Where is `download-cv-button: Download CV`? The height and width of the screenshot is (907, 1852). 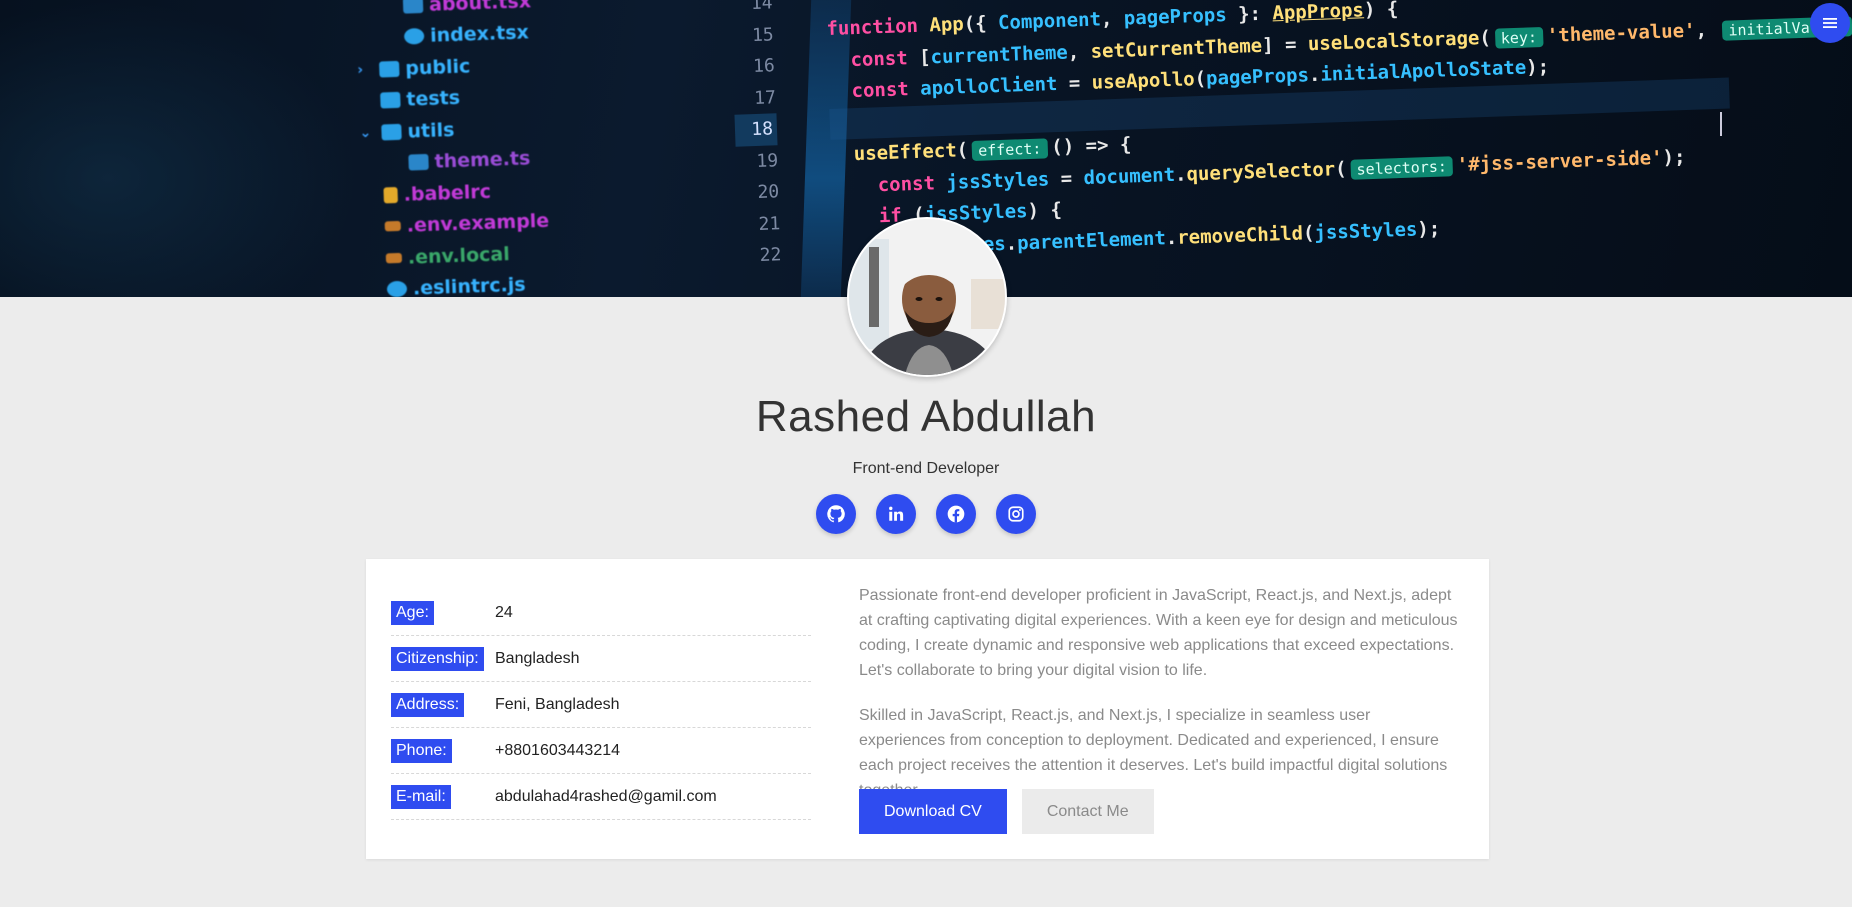 download-cv-button: Download CV is located at coordinates (933, 811).